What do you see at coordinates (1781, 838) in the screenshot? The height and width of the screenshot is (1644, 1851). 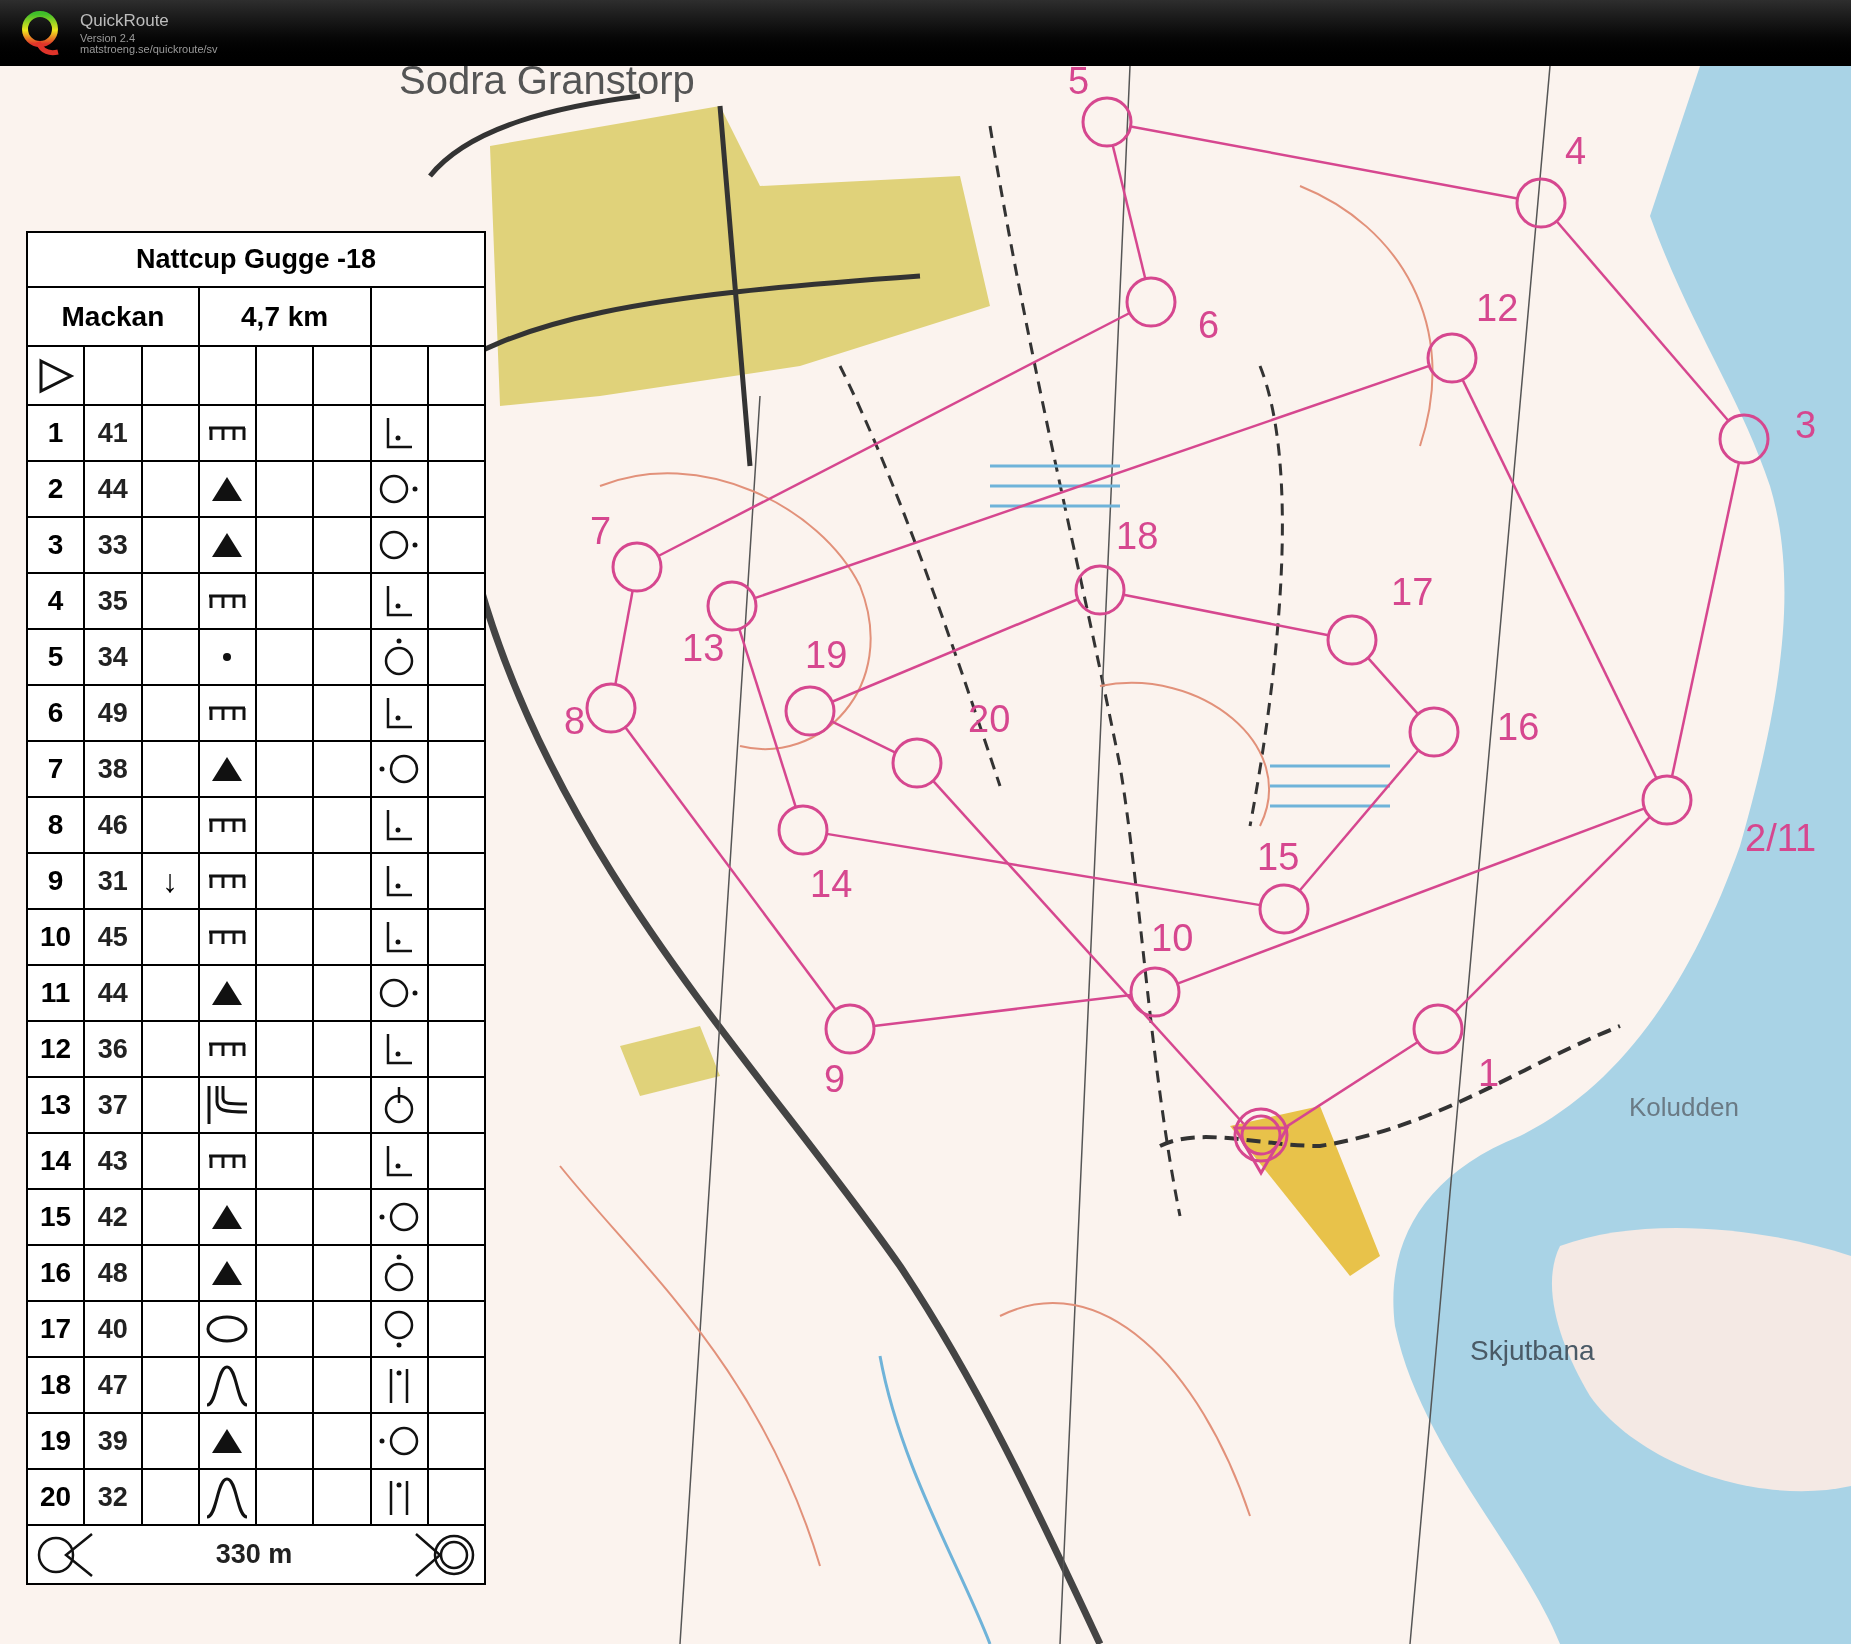 I see `control-number: 2/11` at bounding box center [1781, 838].